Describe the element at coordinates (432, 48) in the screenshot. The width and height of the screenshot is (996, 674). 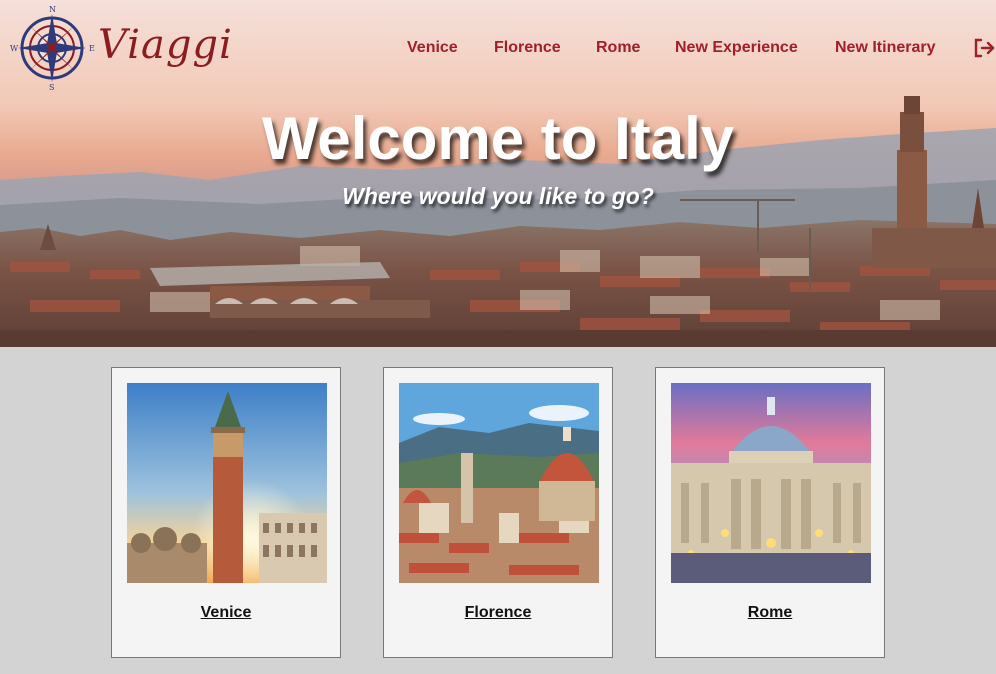
I see `nav-venice: Venice` at that location.